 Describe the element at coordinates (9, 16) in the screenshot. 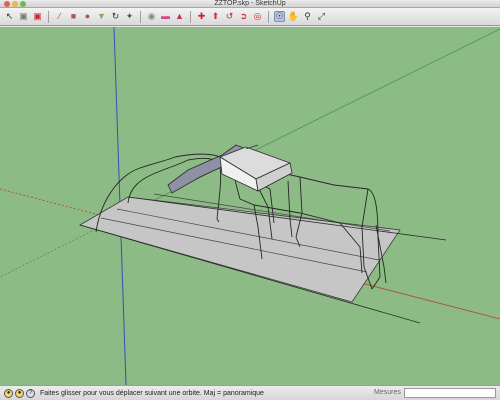

I see `select-arrow-icon: ↖` at that location.